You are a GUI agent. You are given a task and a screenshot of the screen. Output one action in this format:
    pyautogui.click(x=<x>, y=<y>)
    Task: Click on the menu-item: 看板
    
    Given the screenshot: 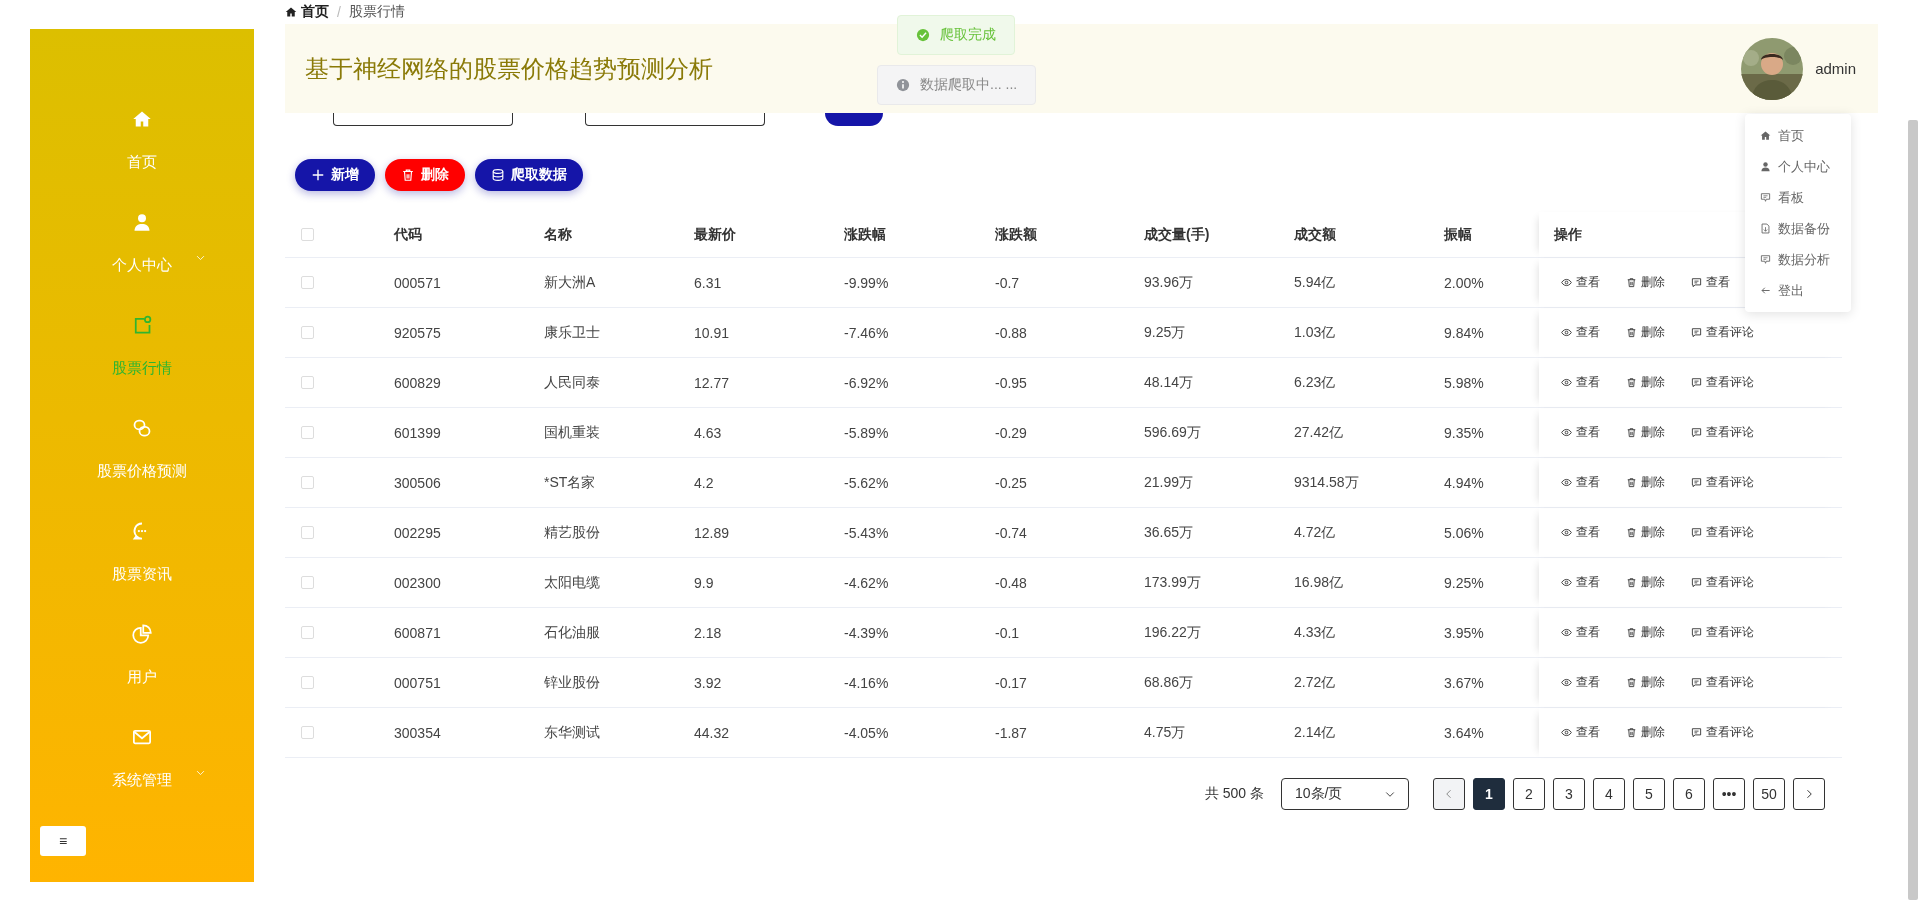 What is the action you would take?
    pyautogui.click(x=1798, y=197)
    